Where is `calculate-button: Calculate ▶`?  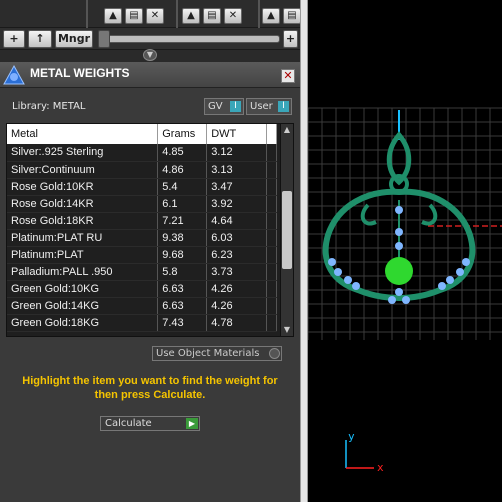
calculate-button: Calculate ▶ is located at coordinates (150, 423).